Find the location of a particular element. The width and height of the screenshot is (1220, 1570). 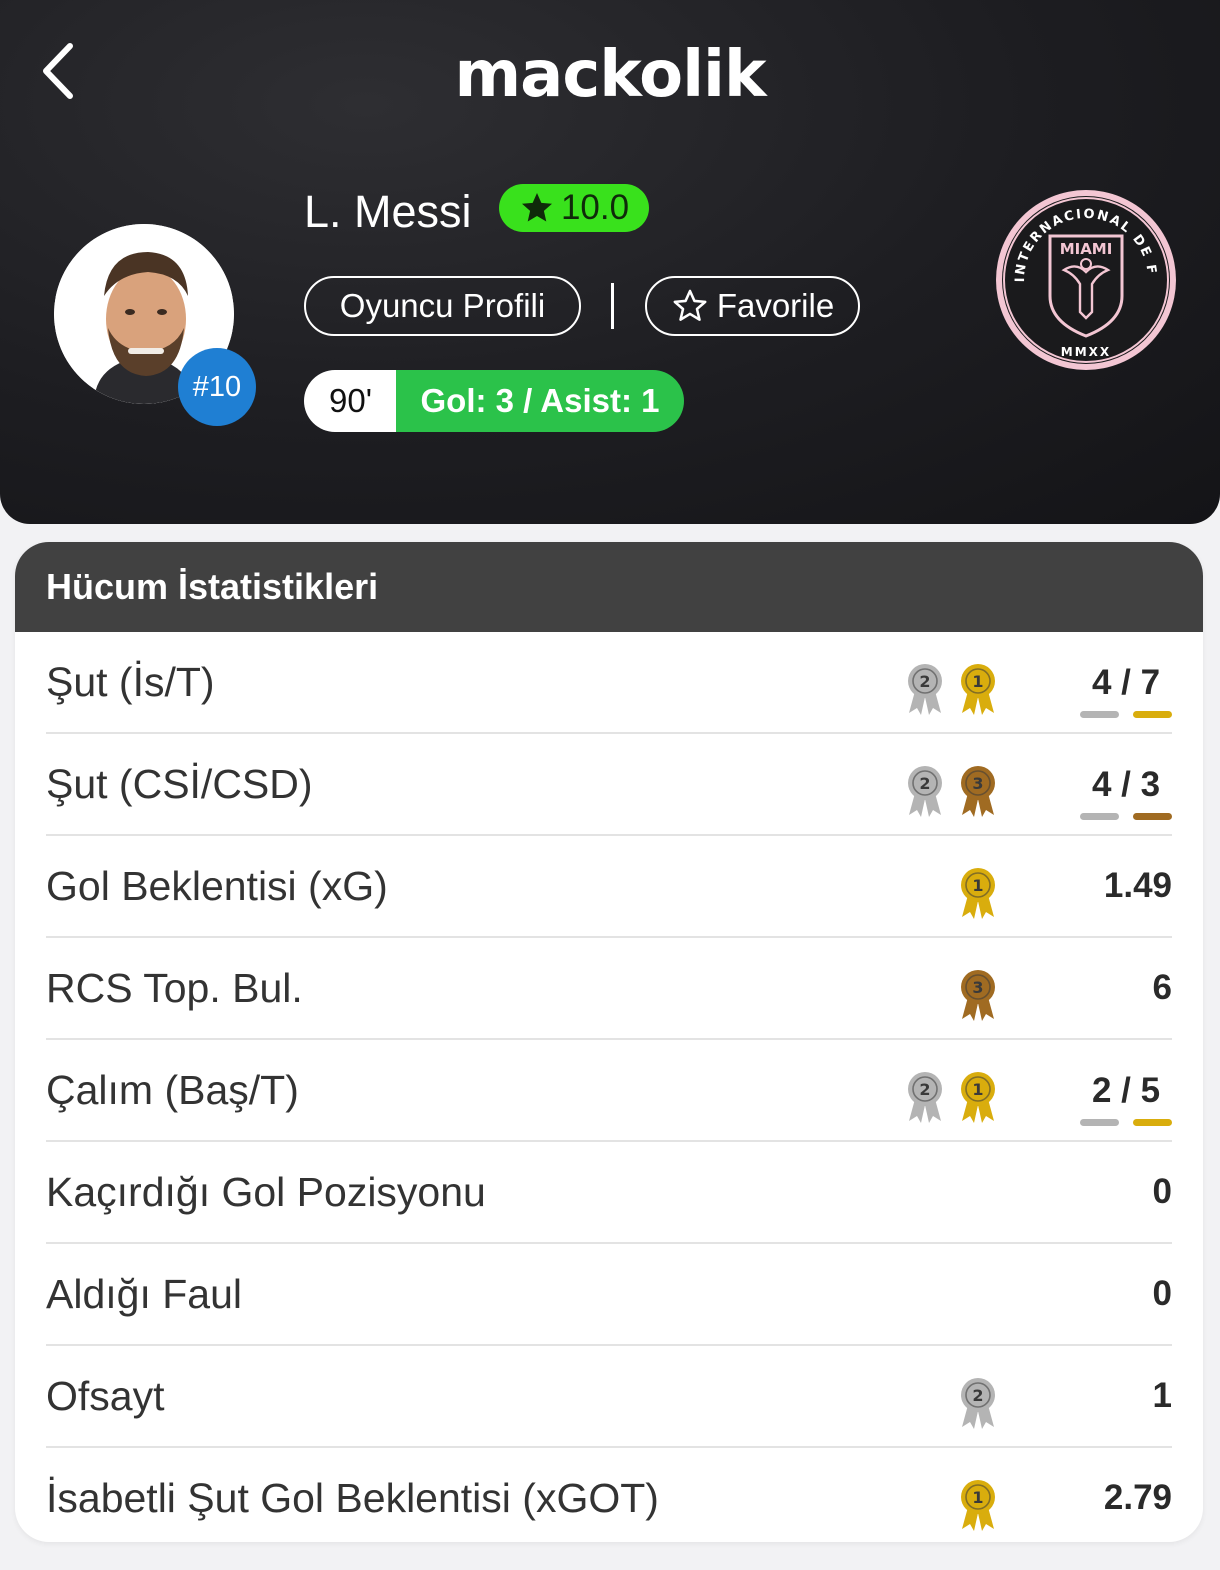

stat-value-total: 5 is located at coordinates (1150, 1090).